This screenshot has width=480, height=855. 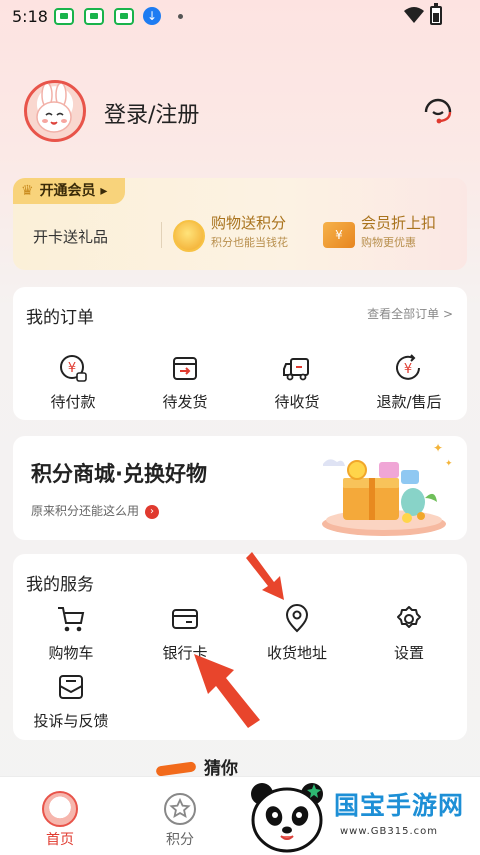 I want to click on points-mall-subtitle: 原来积分还能这么用 ›, so click(x=95, y=510).